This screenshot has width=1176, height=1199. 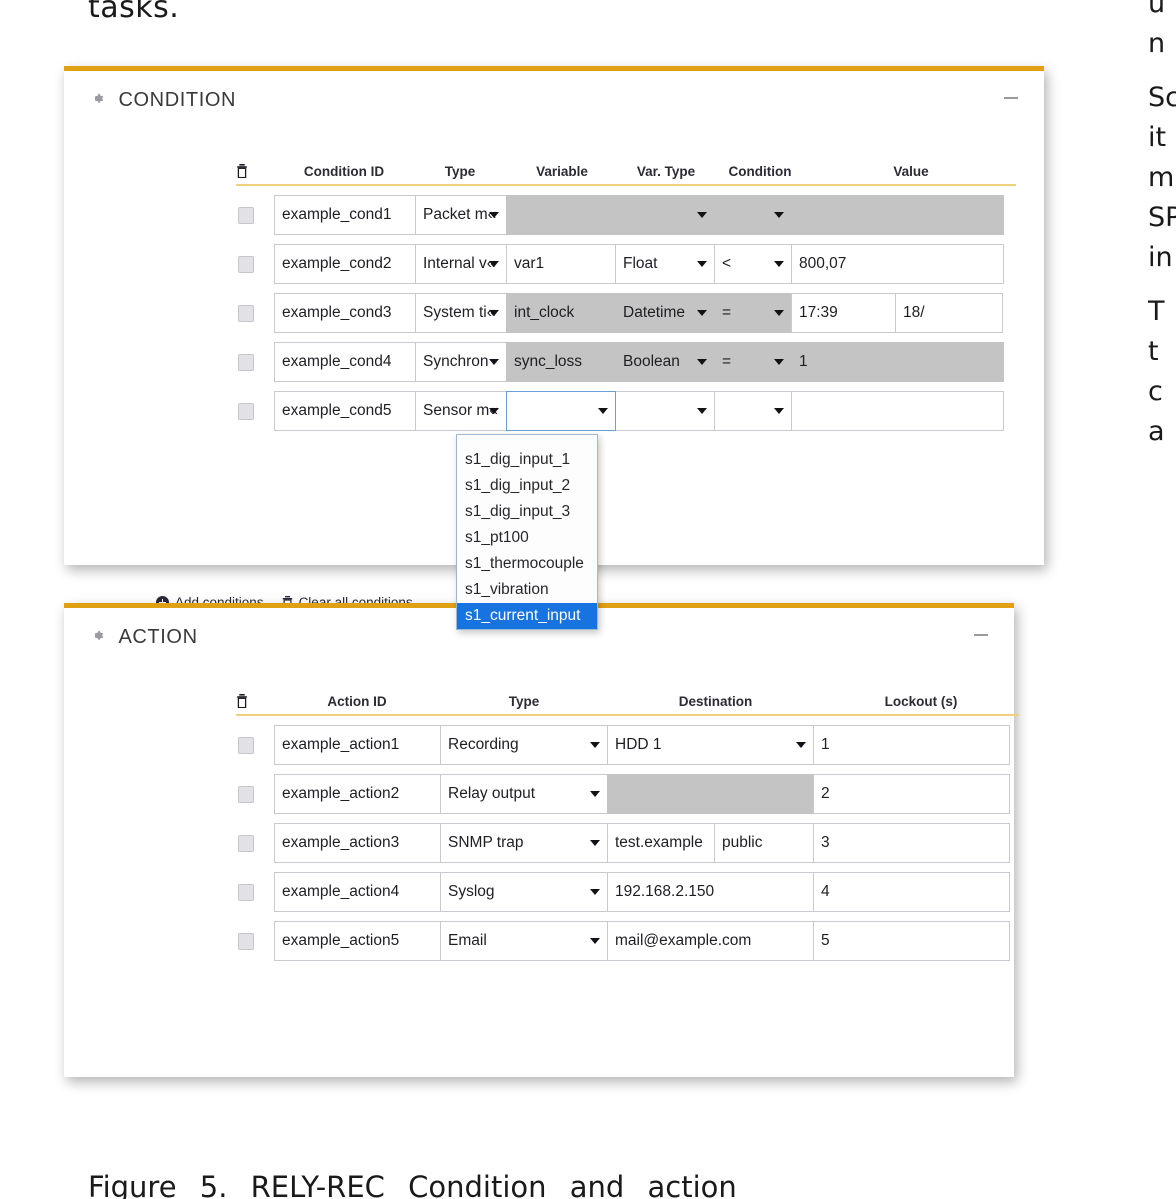 I want to click on dropdown-option: s1_vibration, so click(x=527, y=590).